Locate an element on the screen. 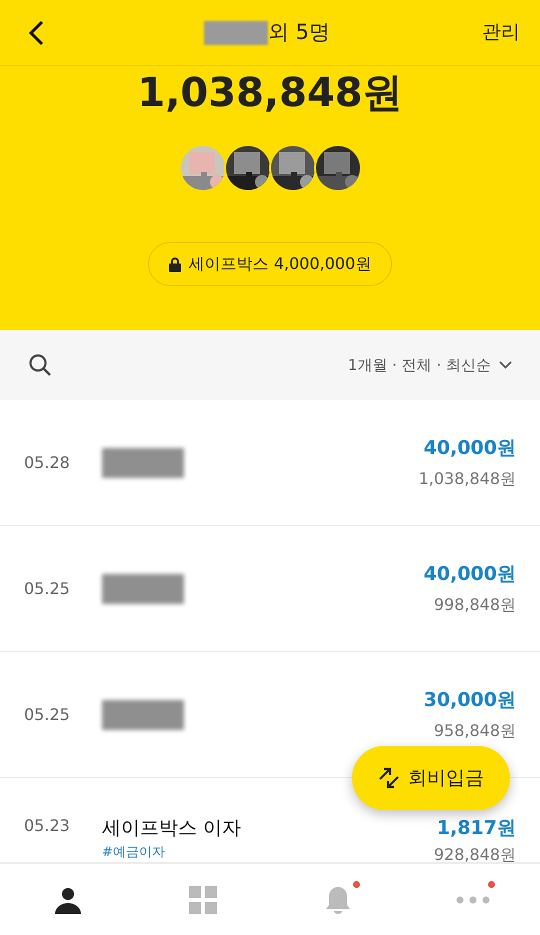 The height and width of the screenshot is (935, 540). chevron-down-icon is located at coordinates (505, 365).